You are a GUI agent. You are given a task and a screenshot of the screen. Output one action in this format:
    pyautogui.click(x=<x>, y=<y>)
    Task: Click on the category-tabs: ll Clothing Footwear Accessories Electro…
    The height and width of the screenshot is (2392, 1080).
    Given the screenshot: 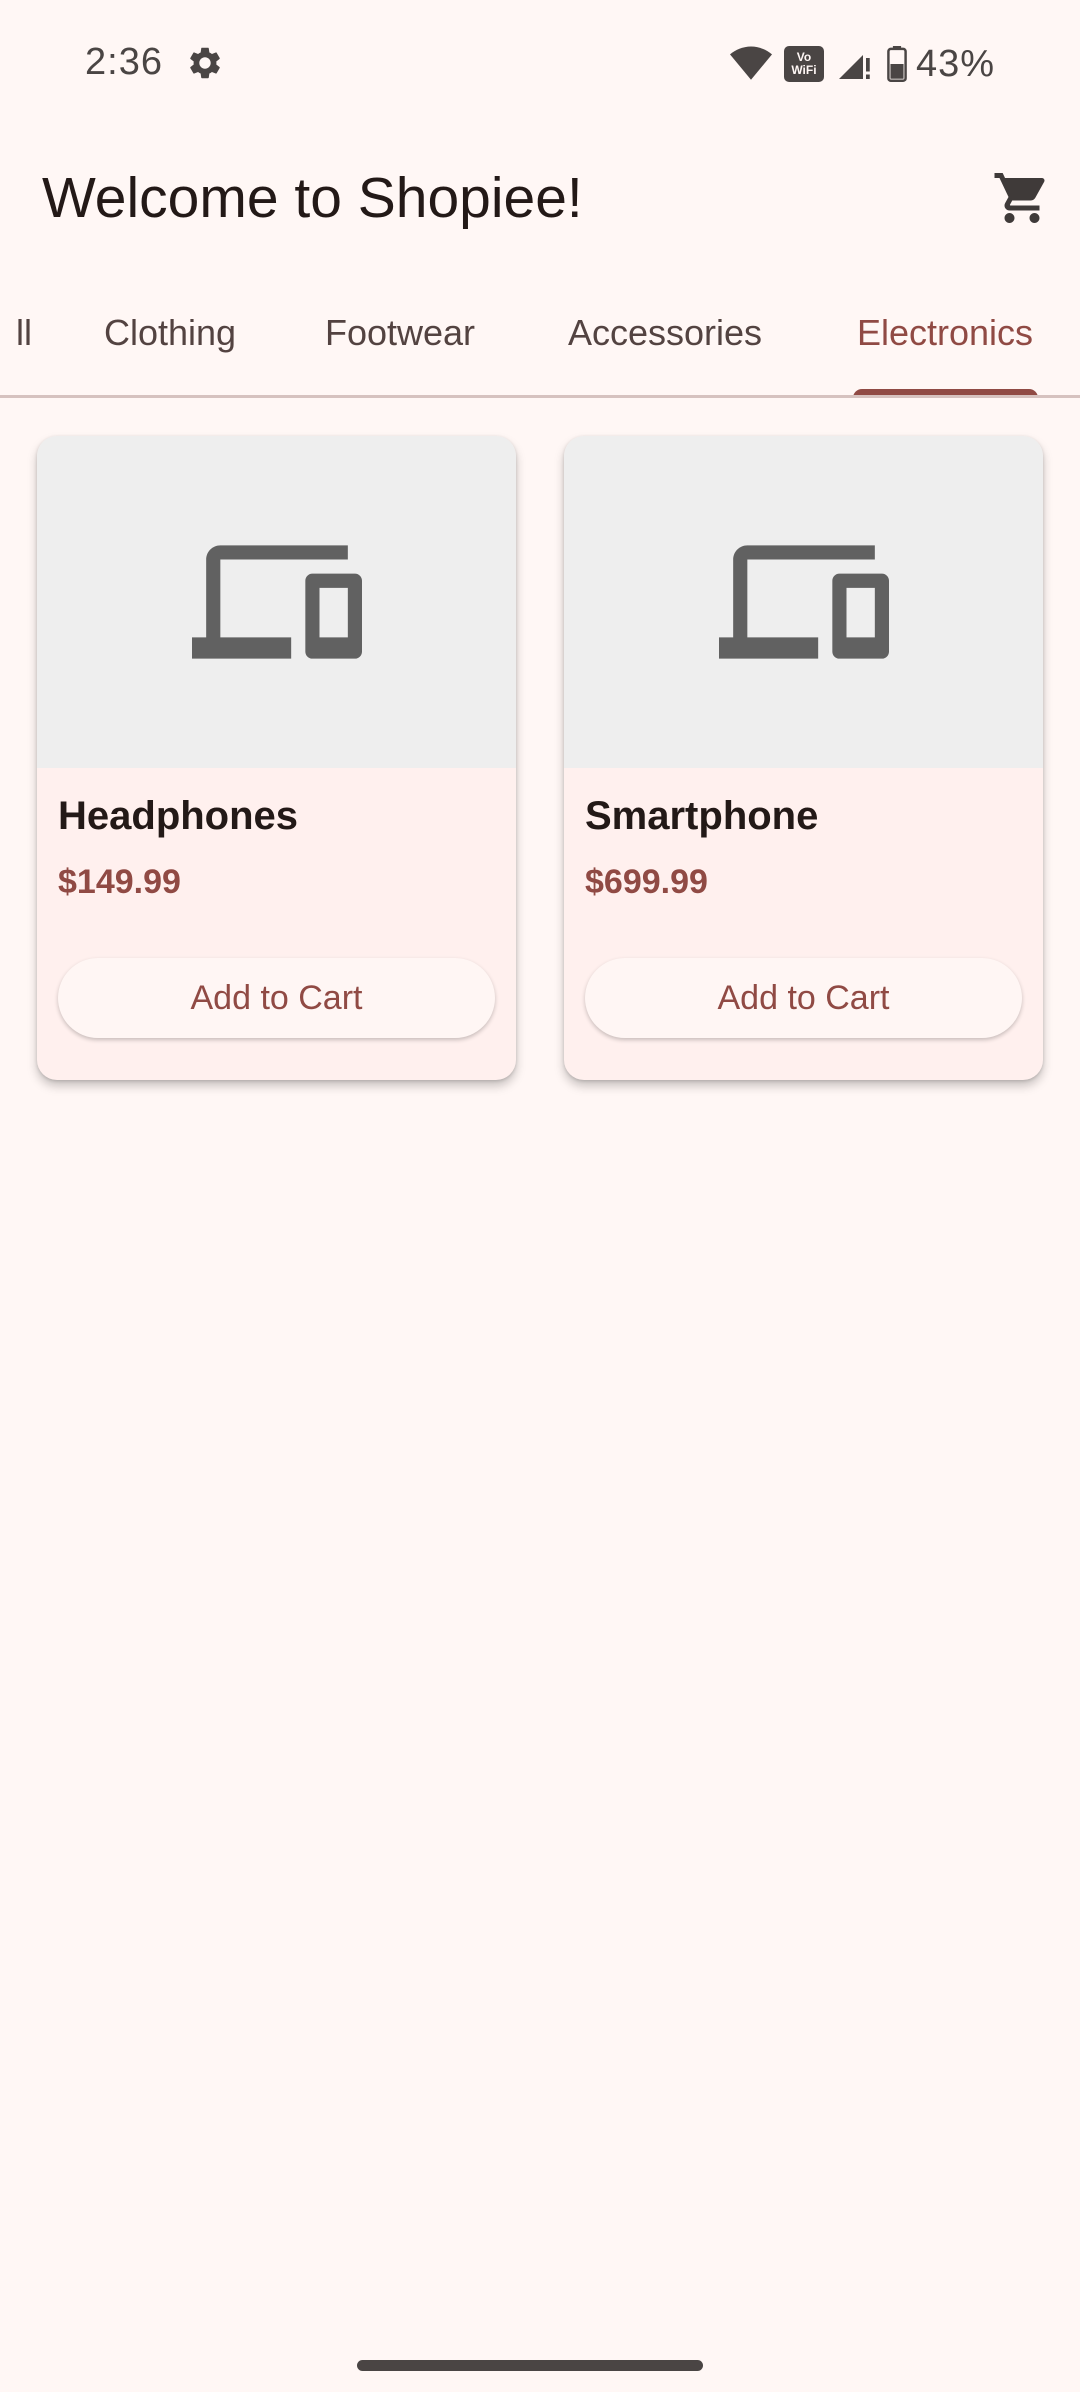 What is the action you would take?
    pyautogui.click(x=540, y=334)
    